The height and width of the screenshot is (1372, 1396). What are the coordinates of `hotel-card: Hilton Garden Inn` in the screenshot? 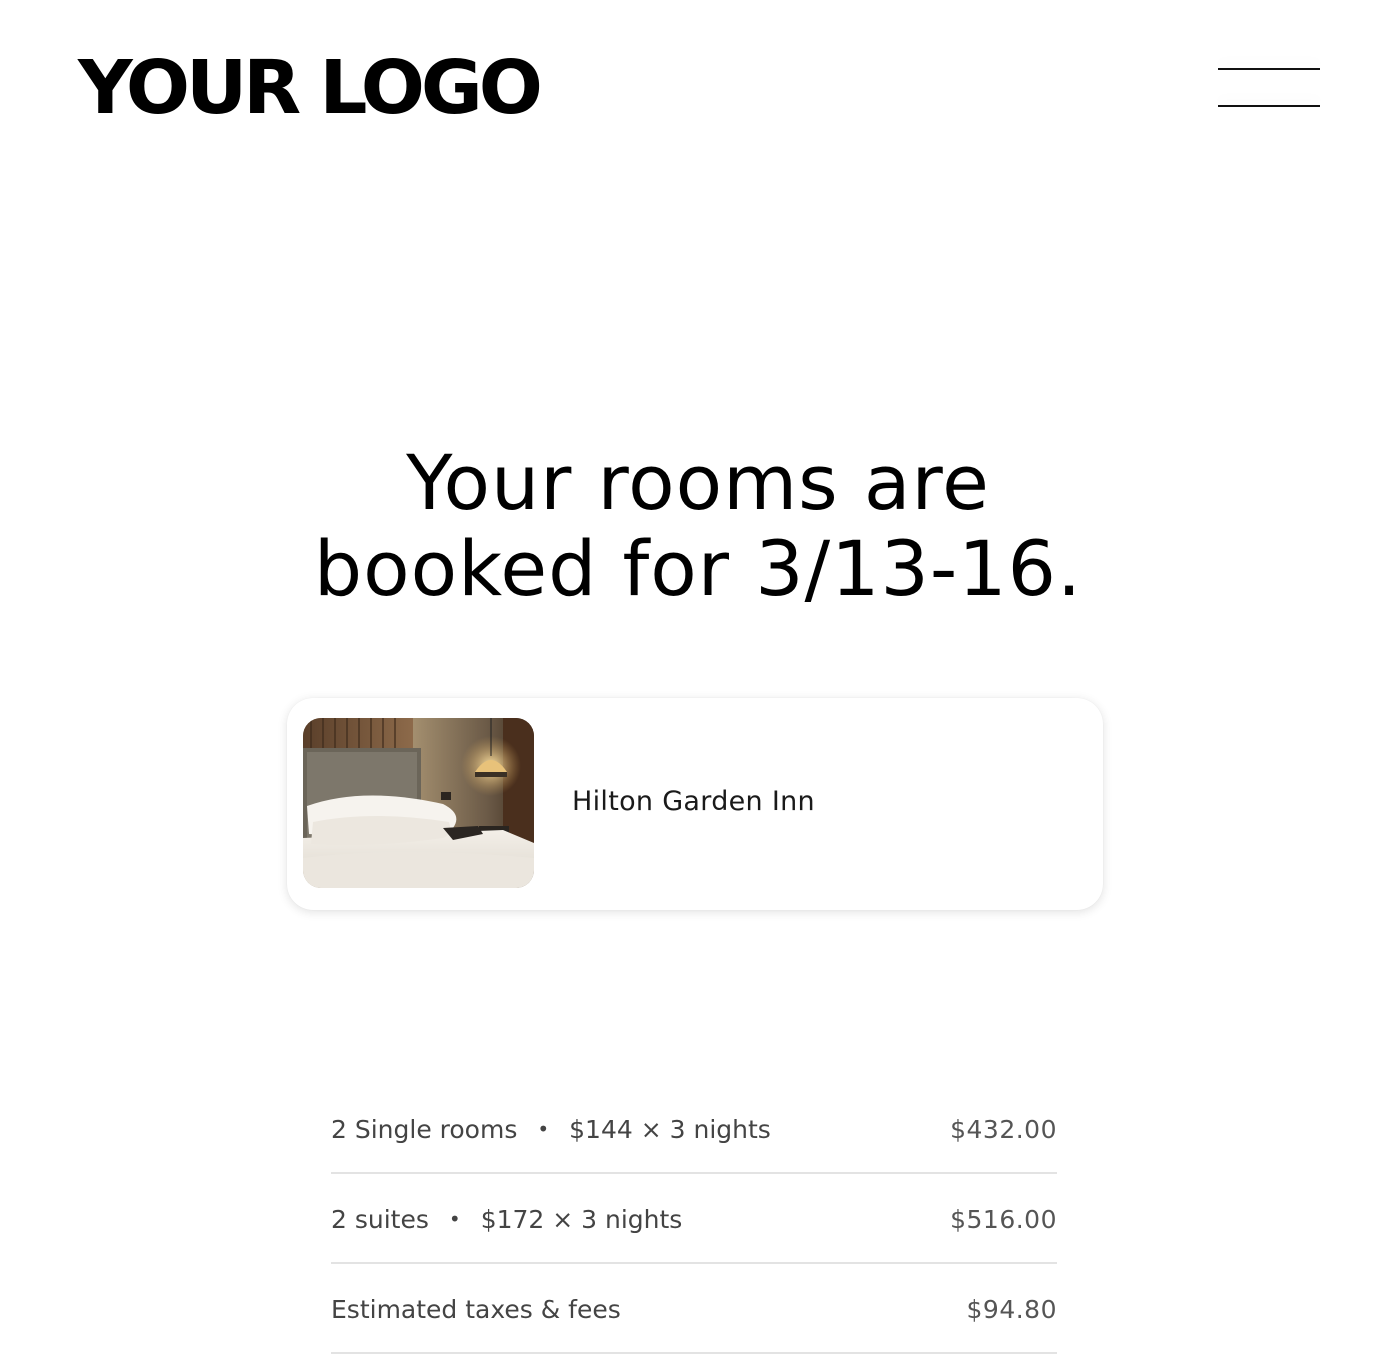 It's located at (695, 804).